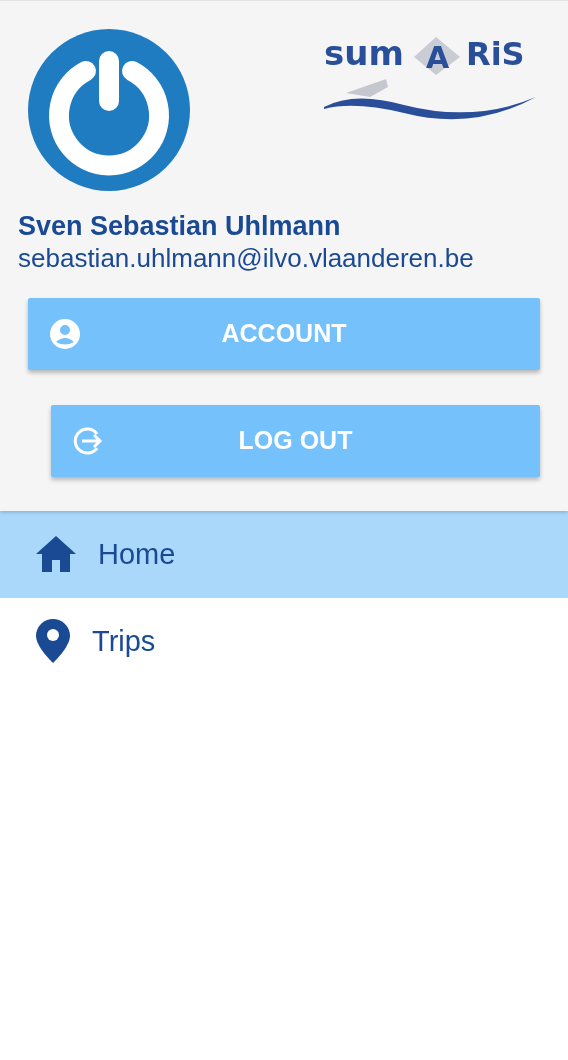  What do you see at coordinates (88, 440) in the screenshot?
I see `logout-icon` at bounding box center [88, 440].